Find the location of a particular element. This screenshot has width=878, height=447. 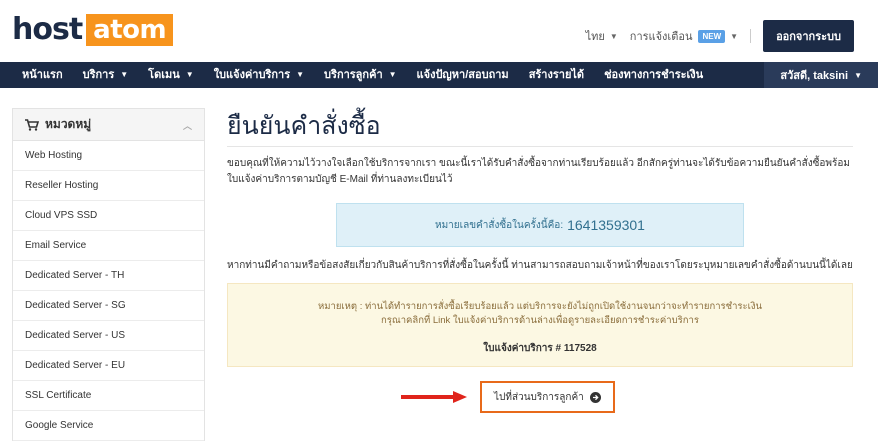

nav-item-invoices: ใบแจ้งค่าบริการ ▼ is located at coordinates (259, 75).